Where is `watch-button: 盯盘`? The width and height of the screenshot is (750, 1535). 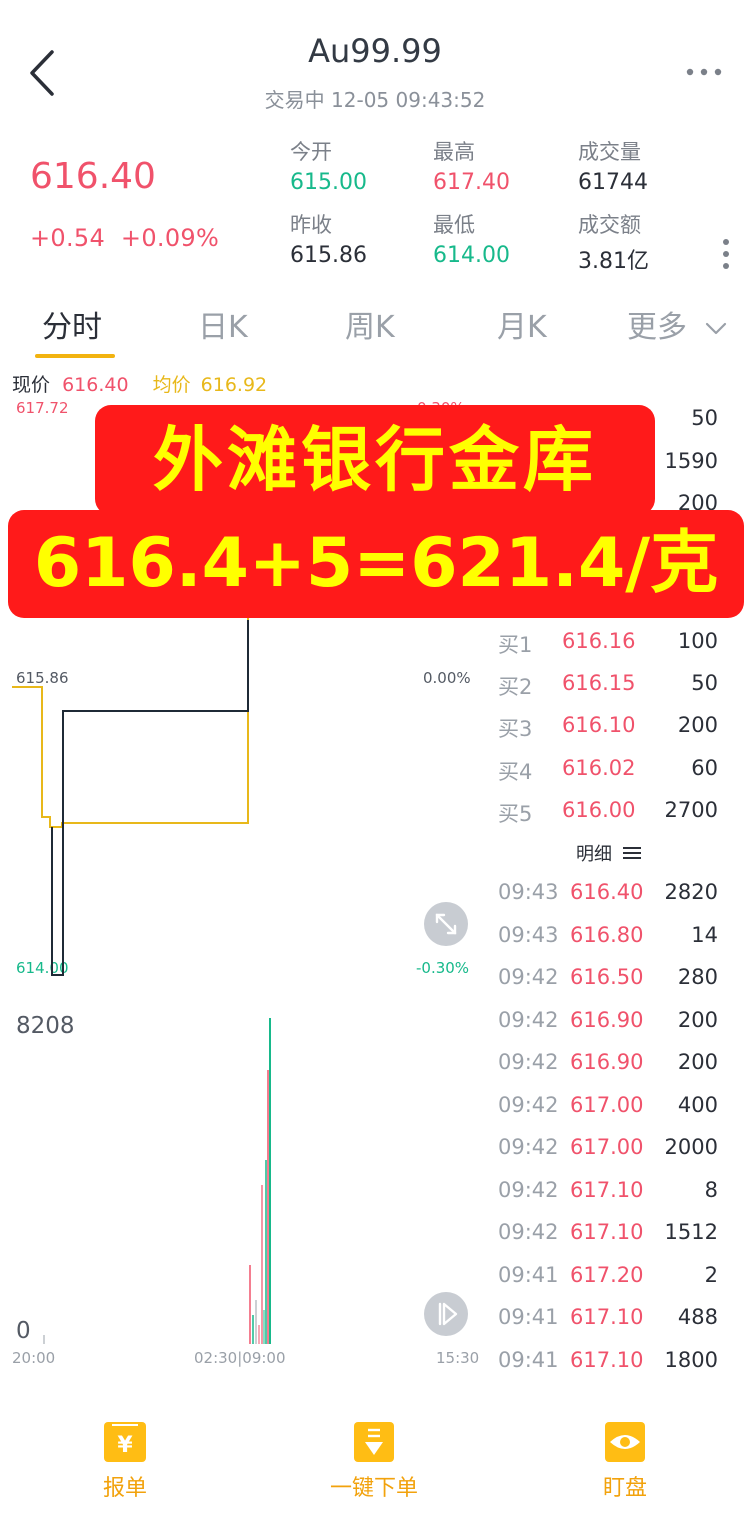
watch-button: 盯盘 is located at coordinates (625, 1486).